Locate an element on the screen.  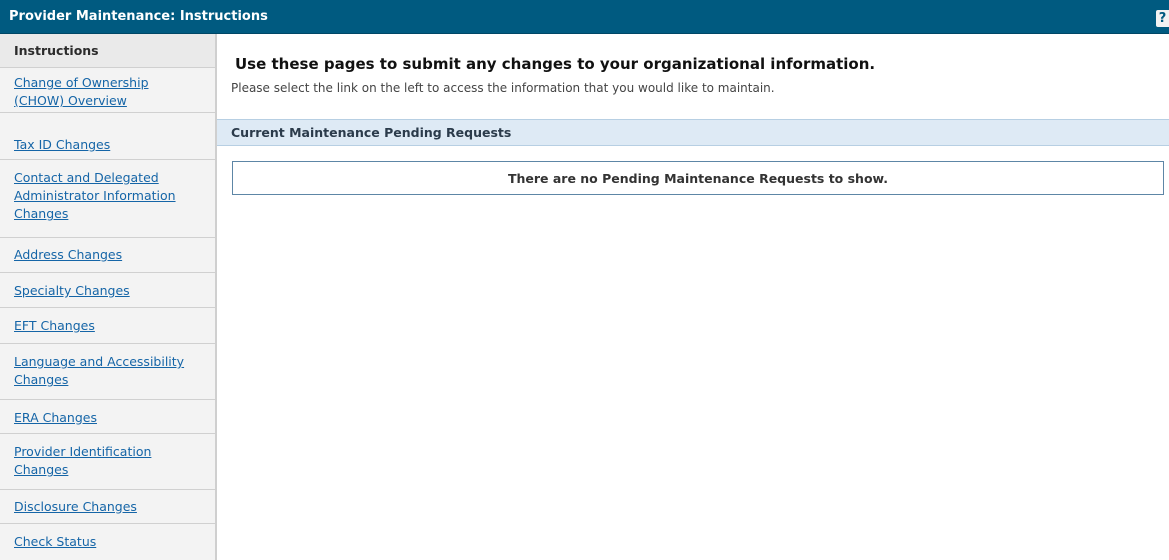
page-title: Provider Maintenance: Instructions is located at coordinates (138, 16).